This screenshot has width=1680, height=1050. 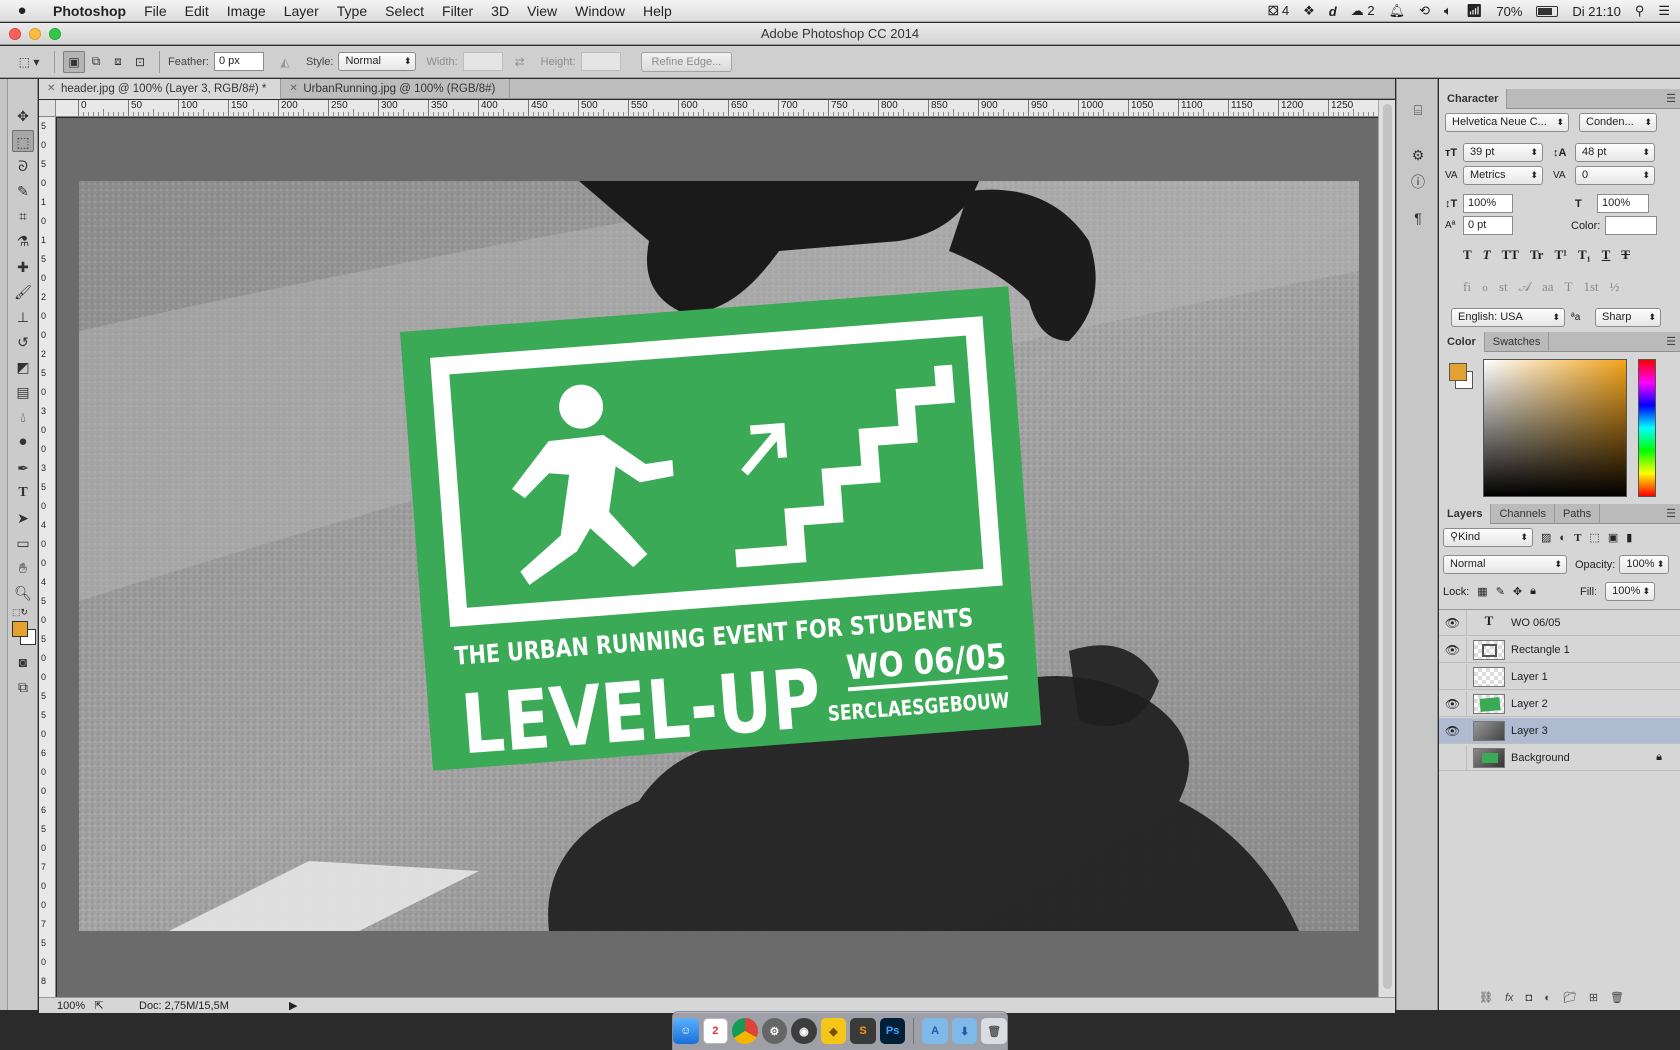 I want to click on quick-mask-icon: ◙, so click(x=23, y=662).